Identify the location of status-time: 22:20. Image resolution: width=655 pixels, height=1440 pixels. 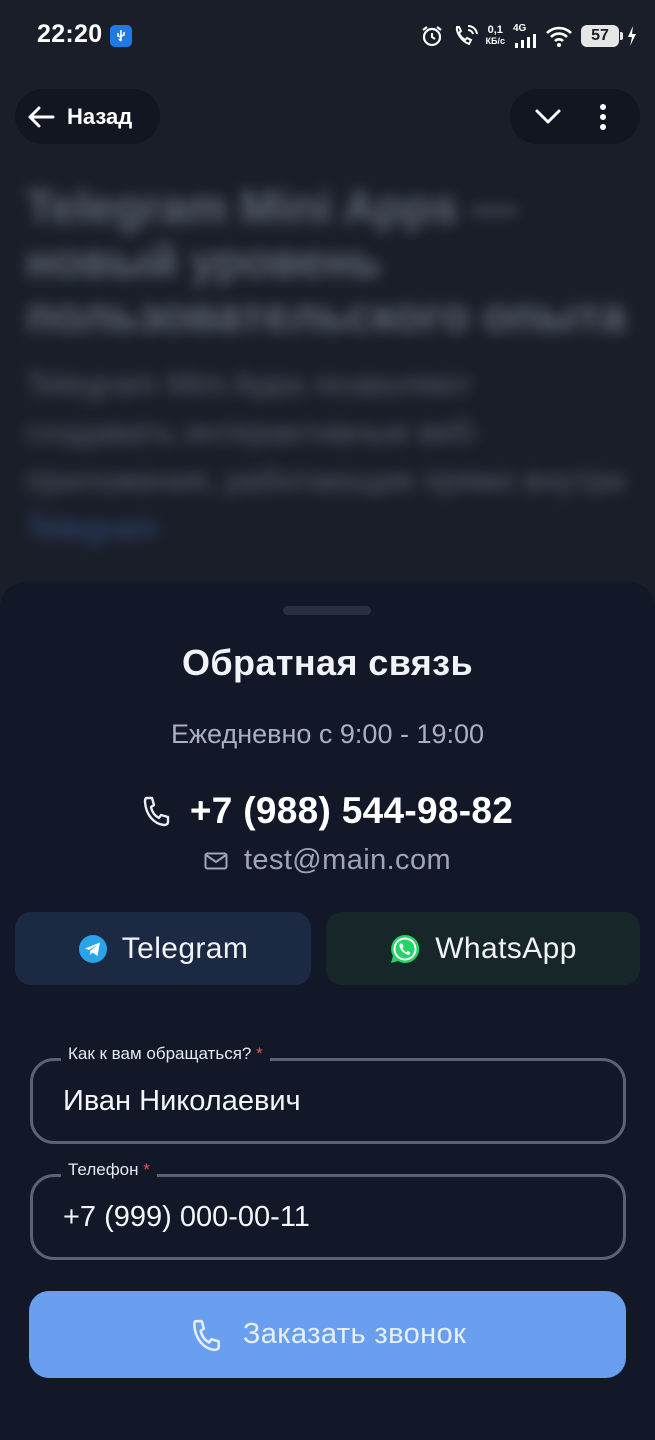
(70, 34).